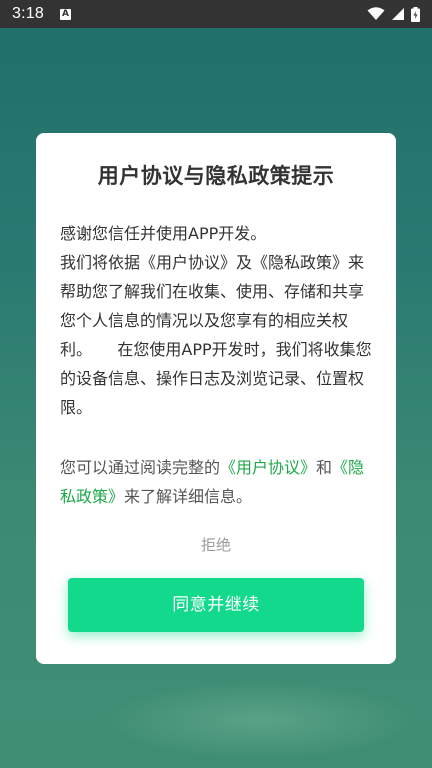 The image size is (432, 768). What do you see at coordinates (28, 13) in the screenshot?
I see `status-time: 3:18` at bounding box center [28, 13].